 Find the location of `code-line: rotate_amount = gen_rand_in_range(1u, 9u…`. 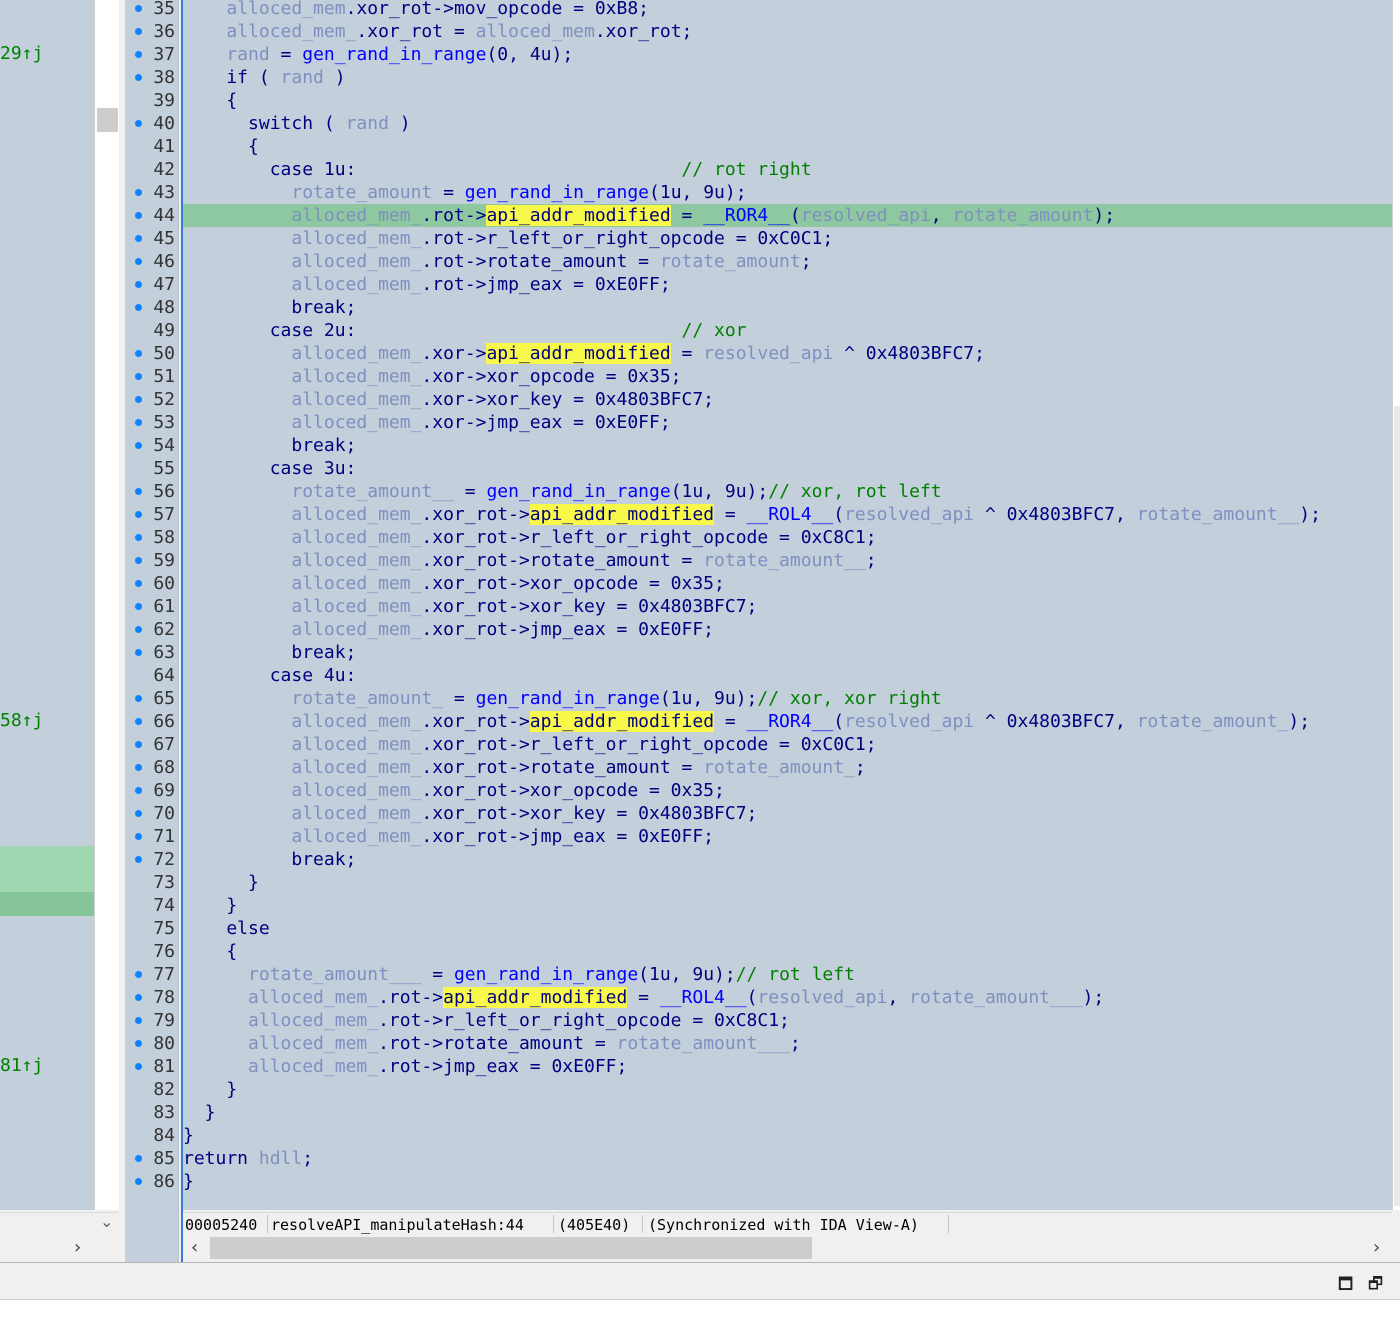

code-line: rotate_amount = gen_rand_in_range(1u, 9u… is located at coordinates (787, 192).